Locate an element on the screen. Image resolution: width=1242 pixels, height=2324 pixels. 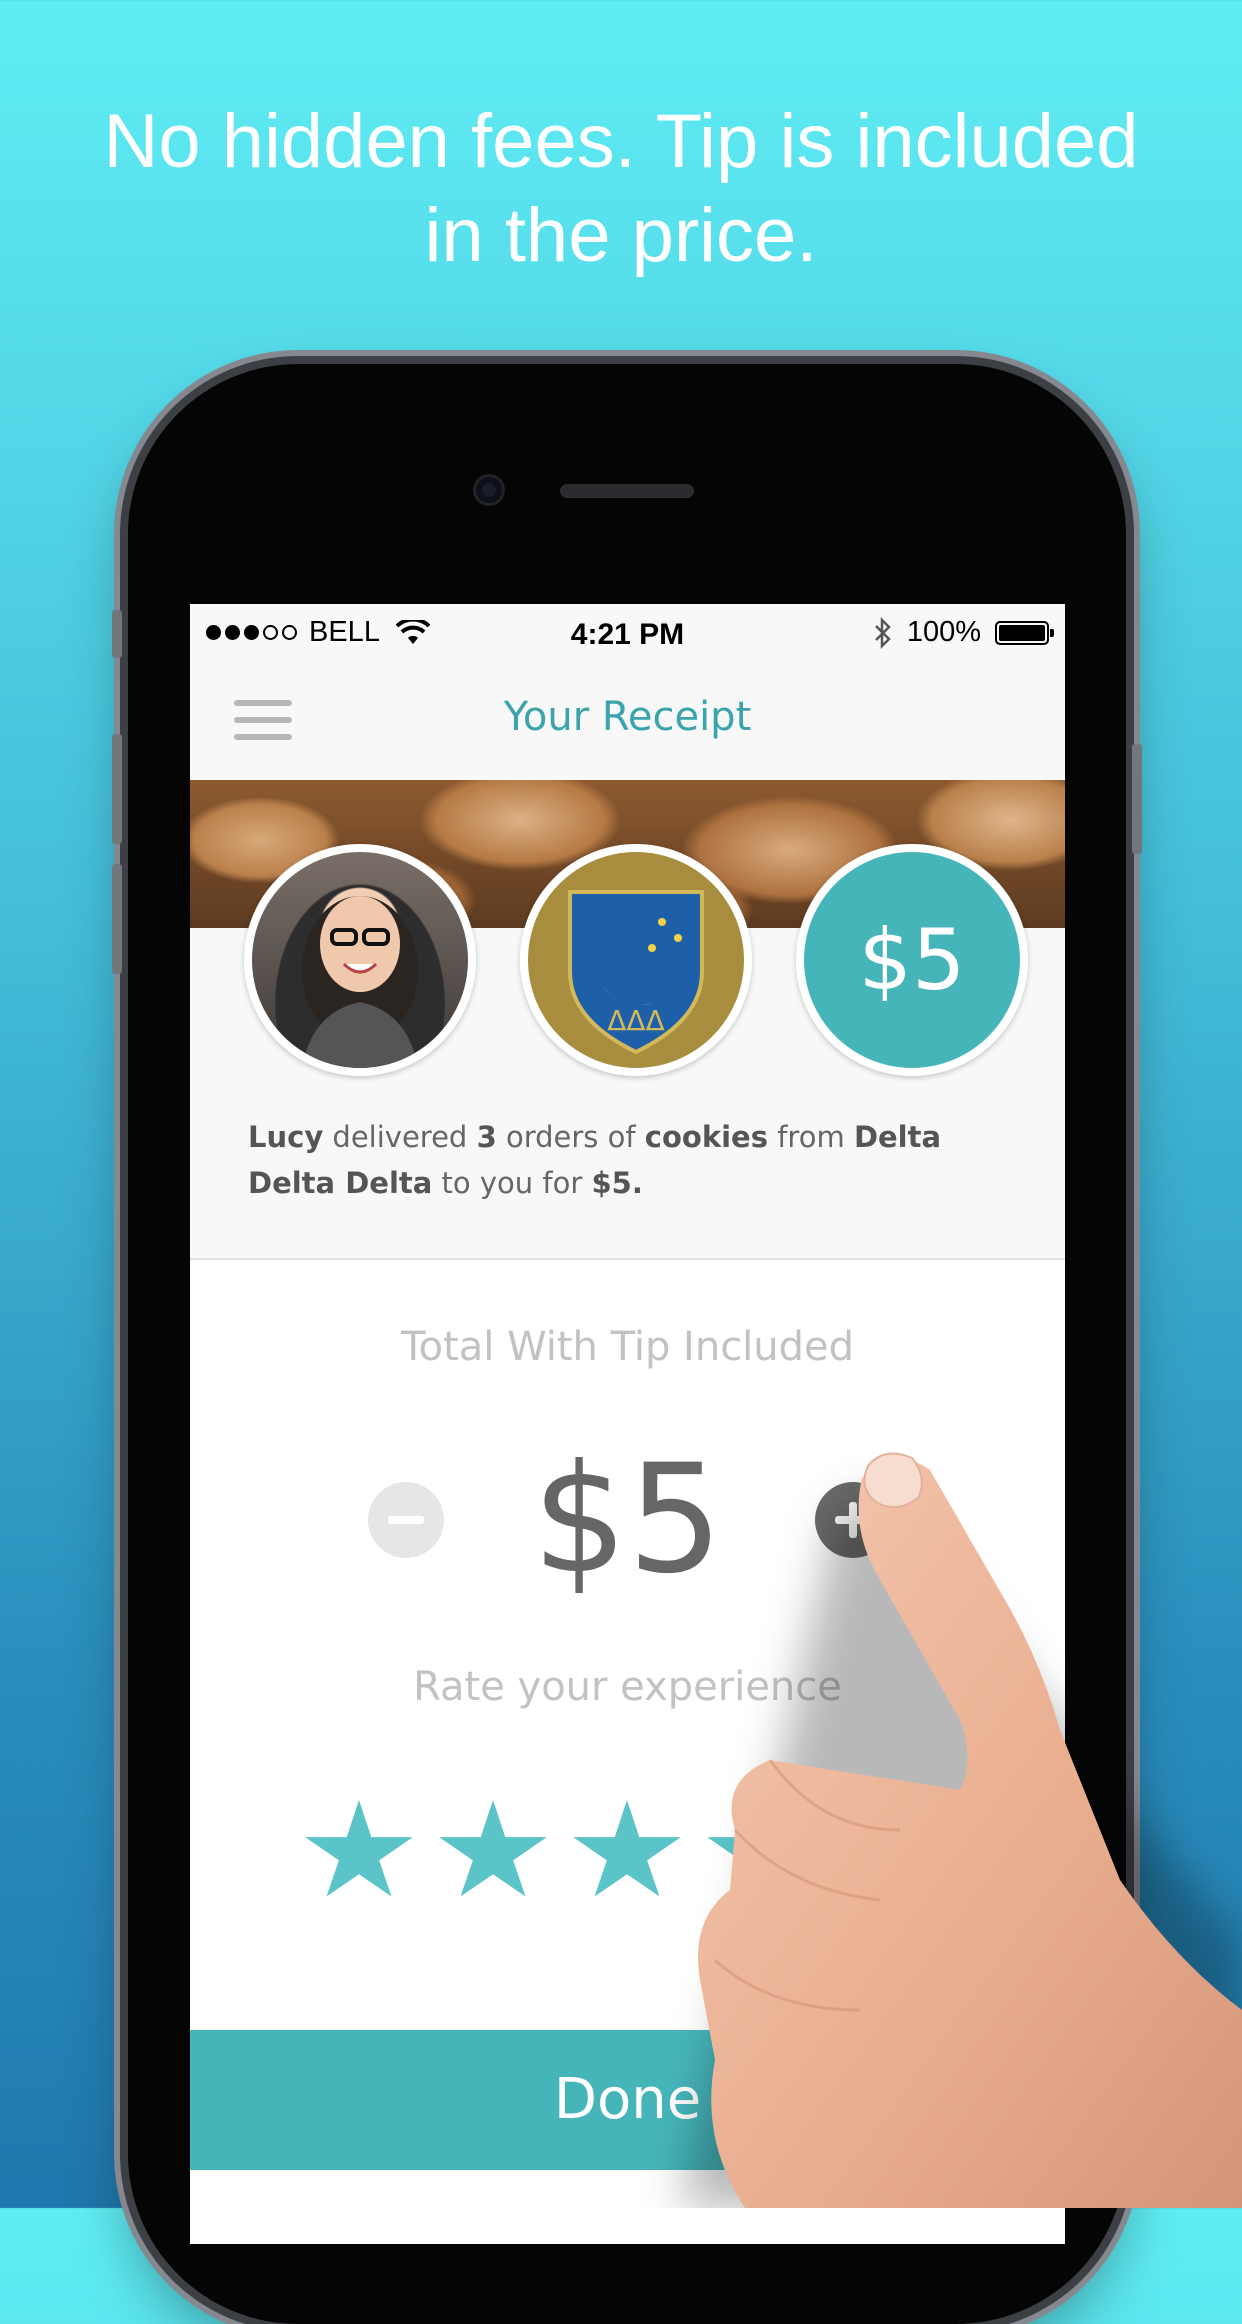
headline-line-1: No hidden fees. Tip is included is located at coordinates (621, 141).